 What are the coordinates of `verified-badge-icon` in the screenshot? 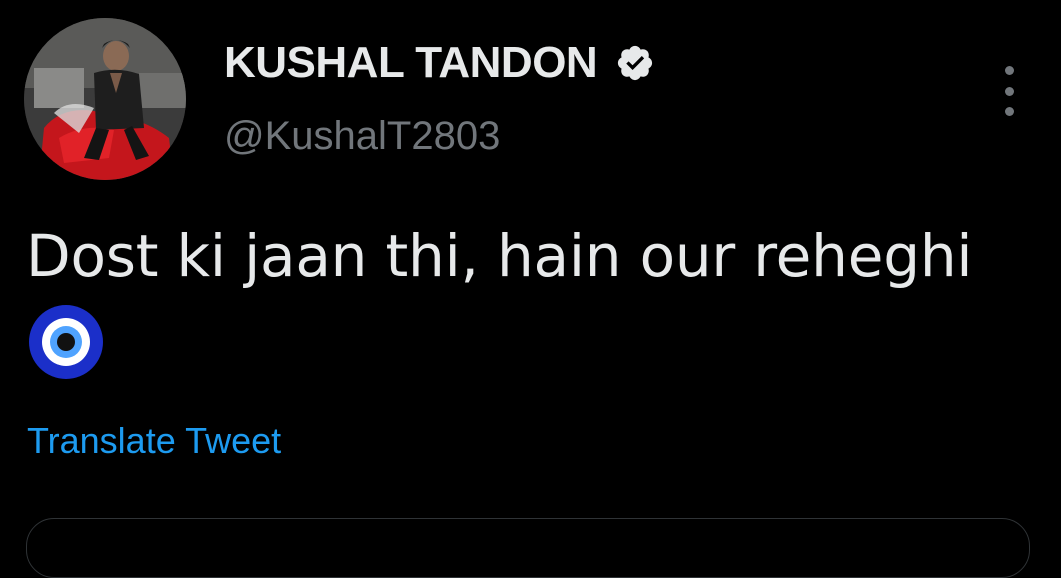 It's located at (635, 63).